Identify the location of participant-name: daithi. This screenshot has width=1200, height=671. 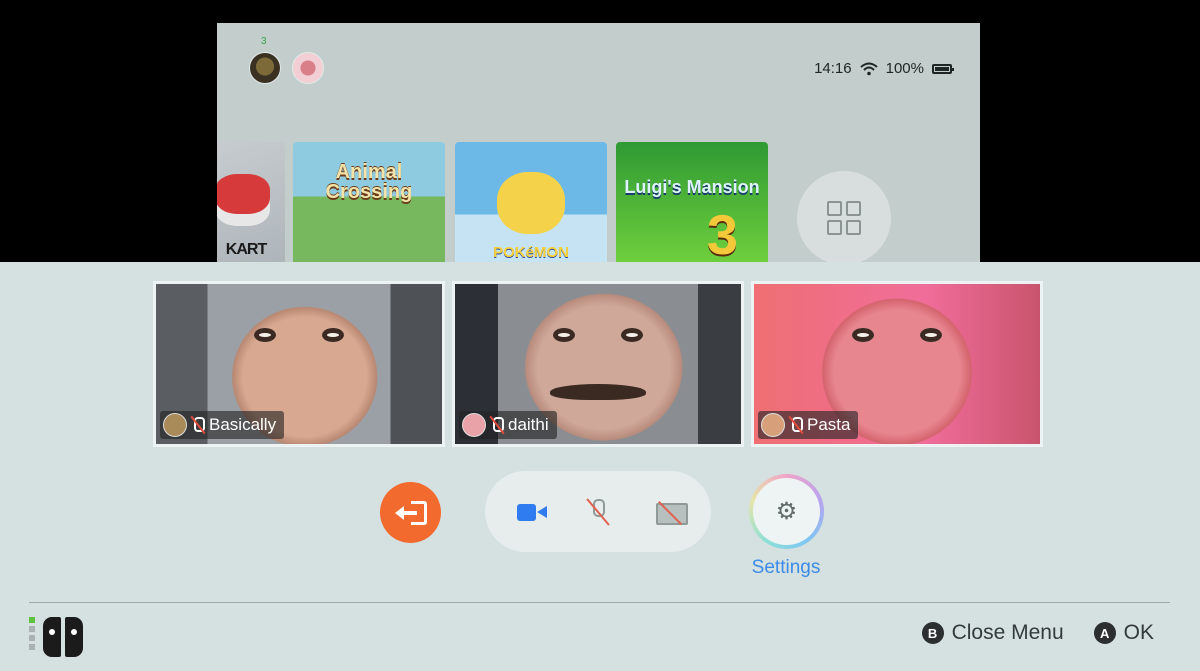
(528, 424).